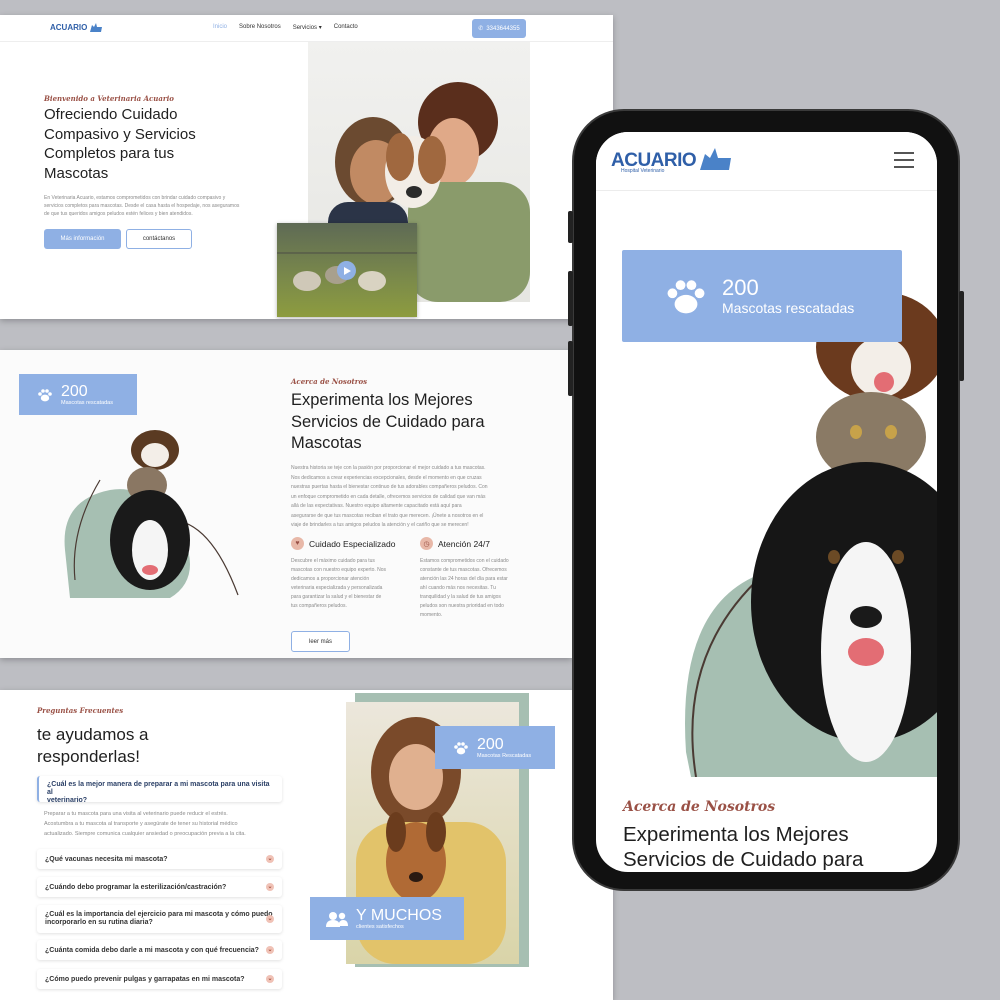 This screenshot has height=1000, width=1000. Describe the element at coordinates (399, 915) in the screenshot. I see `clients-title: Y MUCHOS` at that location.